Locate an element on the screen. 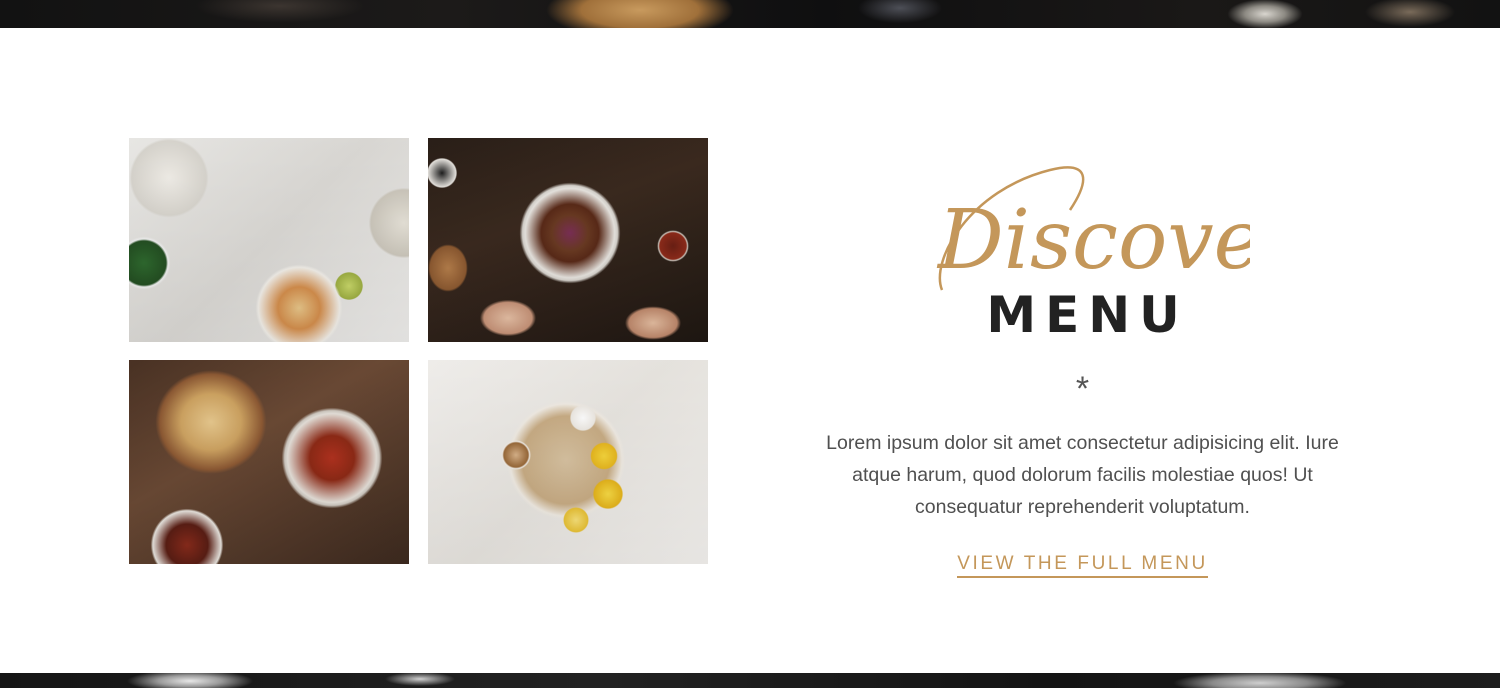  food-photo-lemon-tray is located at coordinates (568, 462).